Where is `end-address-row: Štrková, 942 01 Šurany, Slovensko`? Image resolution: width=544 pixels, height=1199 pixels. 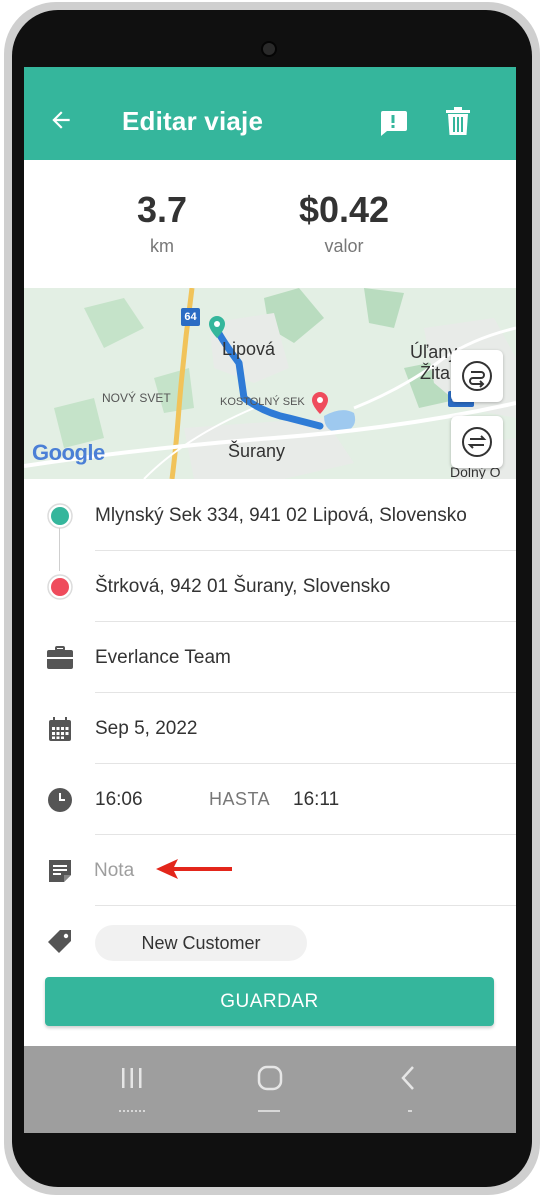 end-address-row: Štrková, 942 01 Šurany, Slovensko is located at coordinates (270, 586).